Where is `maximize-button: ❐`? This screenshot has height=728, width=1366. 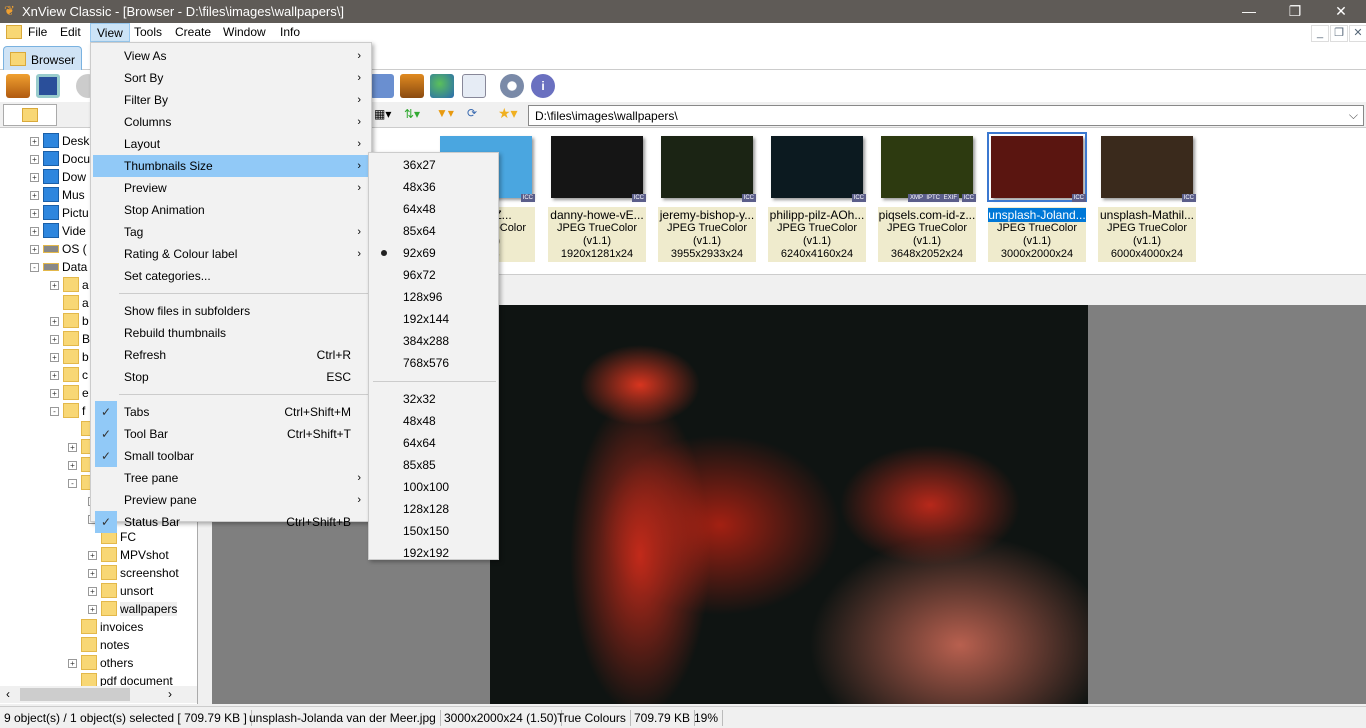
maximize-button: ❐ is located at coordinates (1295, 11).